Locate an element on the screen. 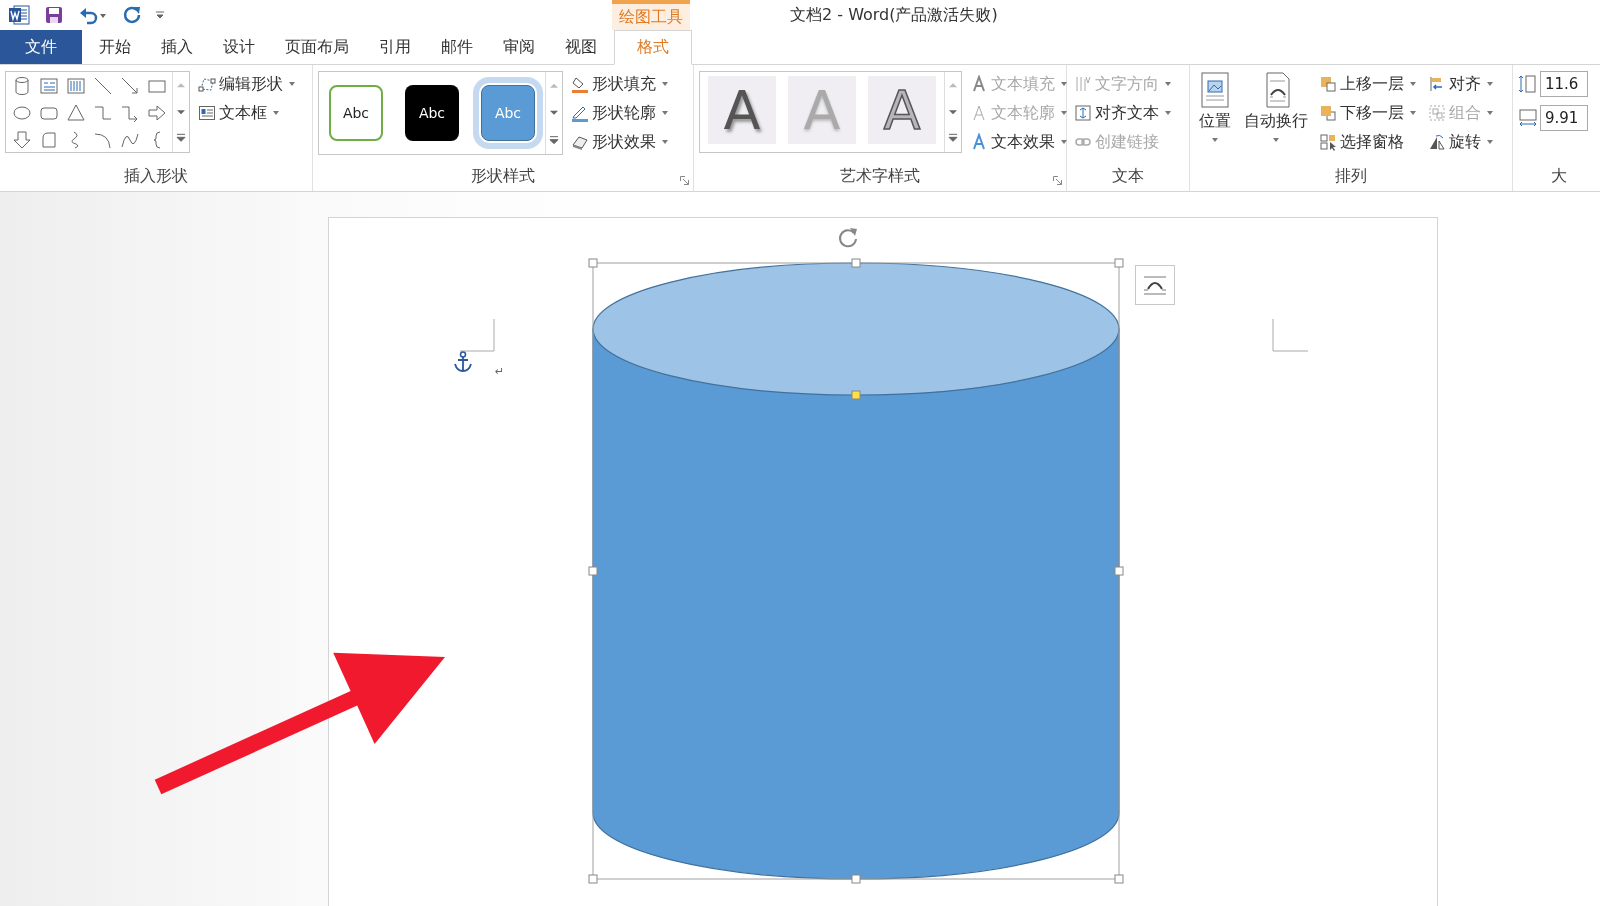  command-button: 形状填充 is located at coordinates (619, 84).